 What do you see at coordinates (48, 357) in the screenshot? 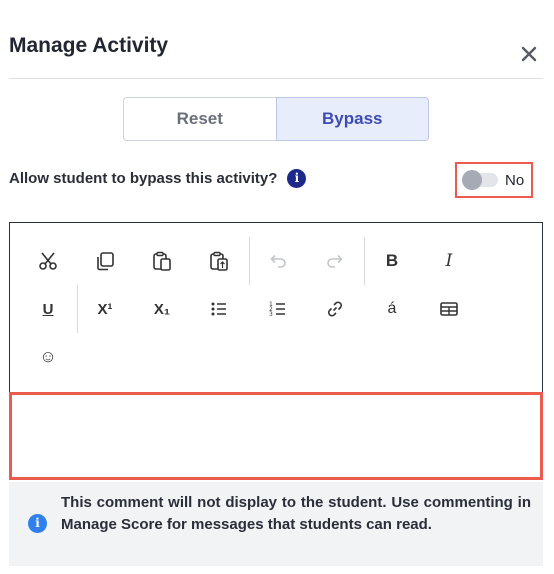
I see `emoji-button: ☺` at bounding box center [48, 357].